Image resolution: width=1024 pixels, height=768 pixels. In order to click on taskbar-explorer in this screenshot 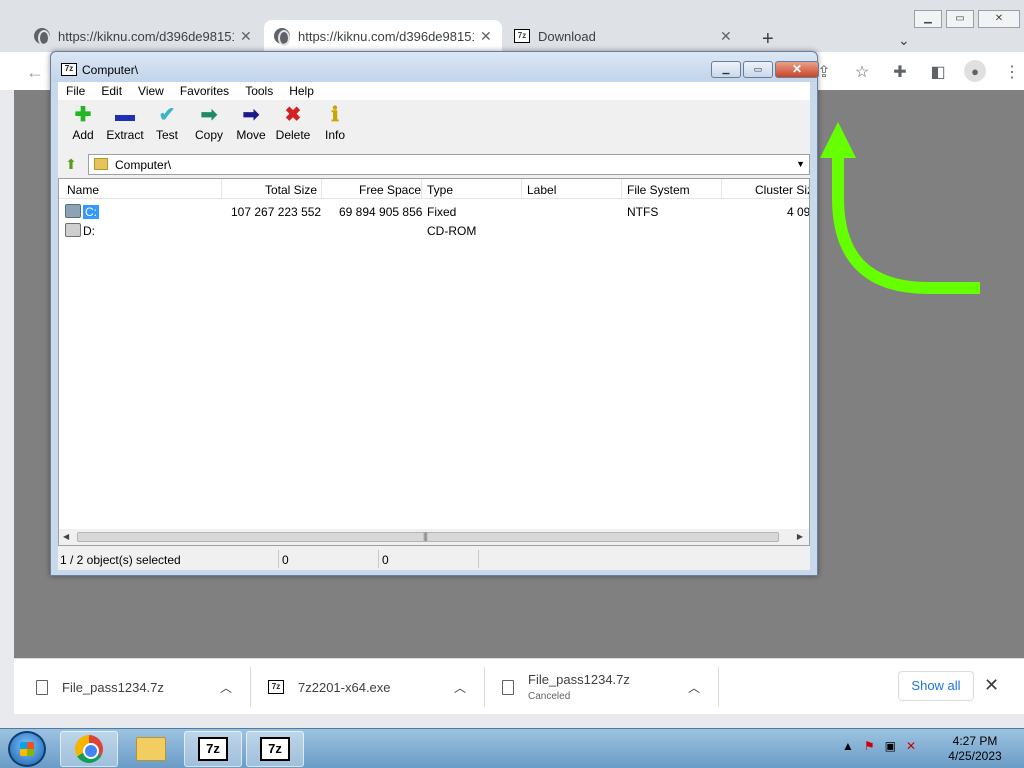, I will do `click(151, 749)`.